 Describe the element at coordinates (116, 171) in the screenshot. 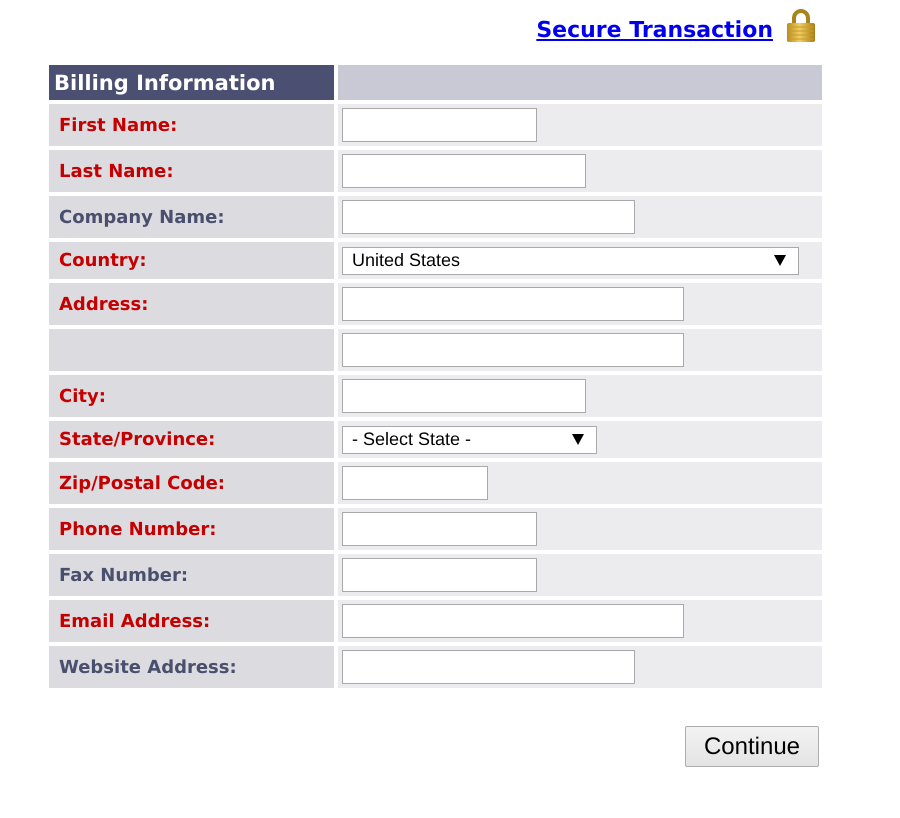

I see `field-label: Last Name:` at that location.